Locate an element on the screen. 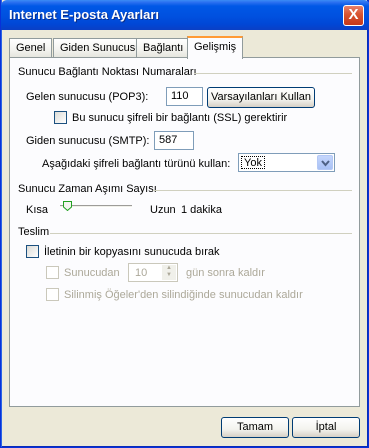  chevron-down-icon is located at coordinates (325, 163).